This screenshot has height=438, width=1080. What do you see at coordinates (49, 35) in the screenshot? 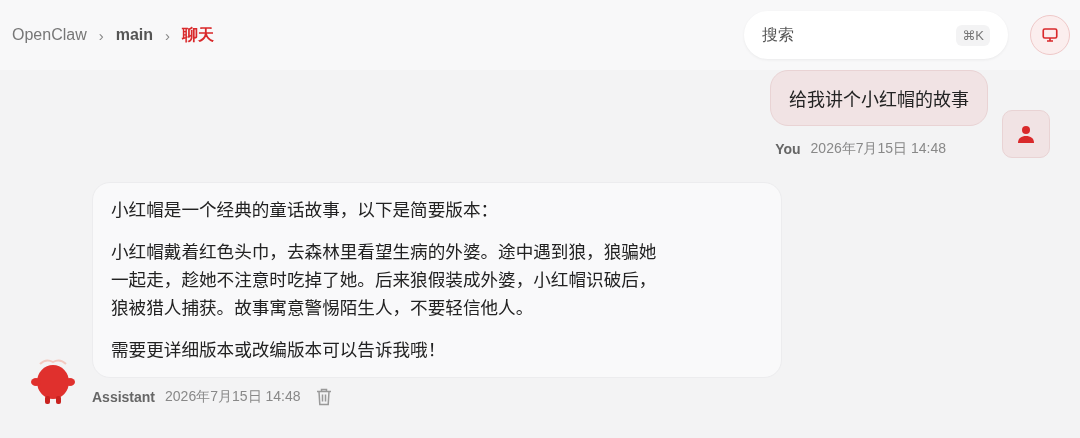
I see `breadcrumb-item: OpenClaw` at bounding box center [49, 35].